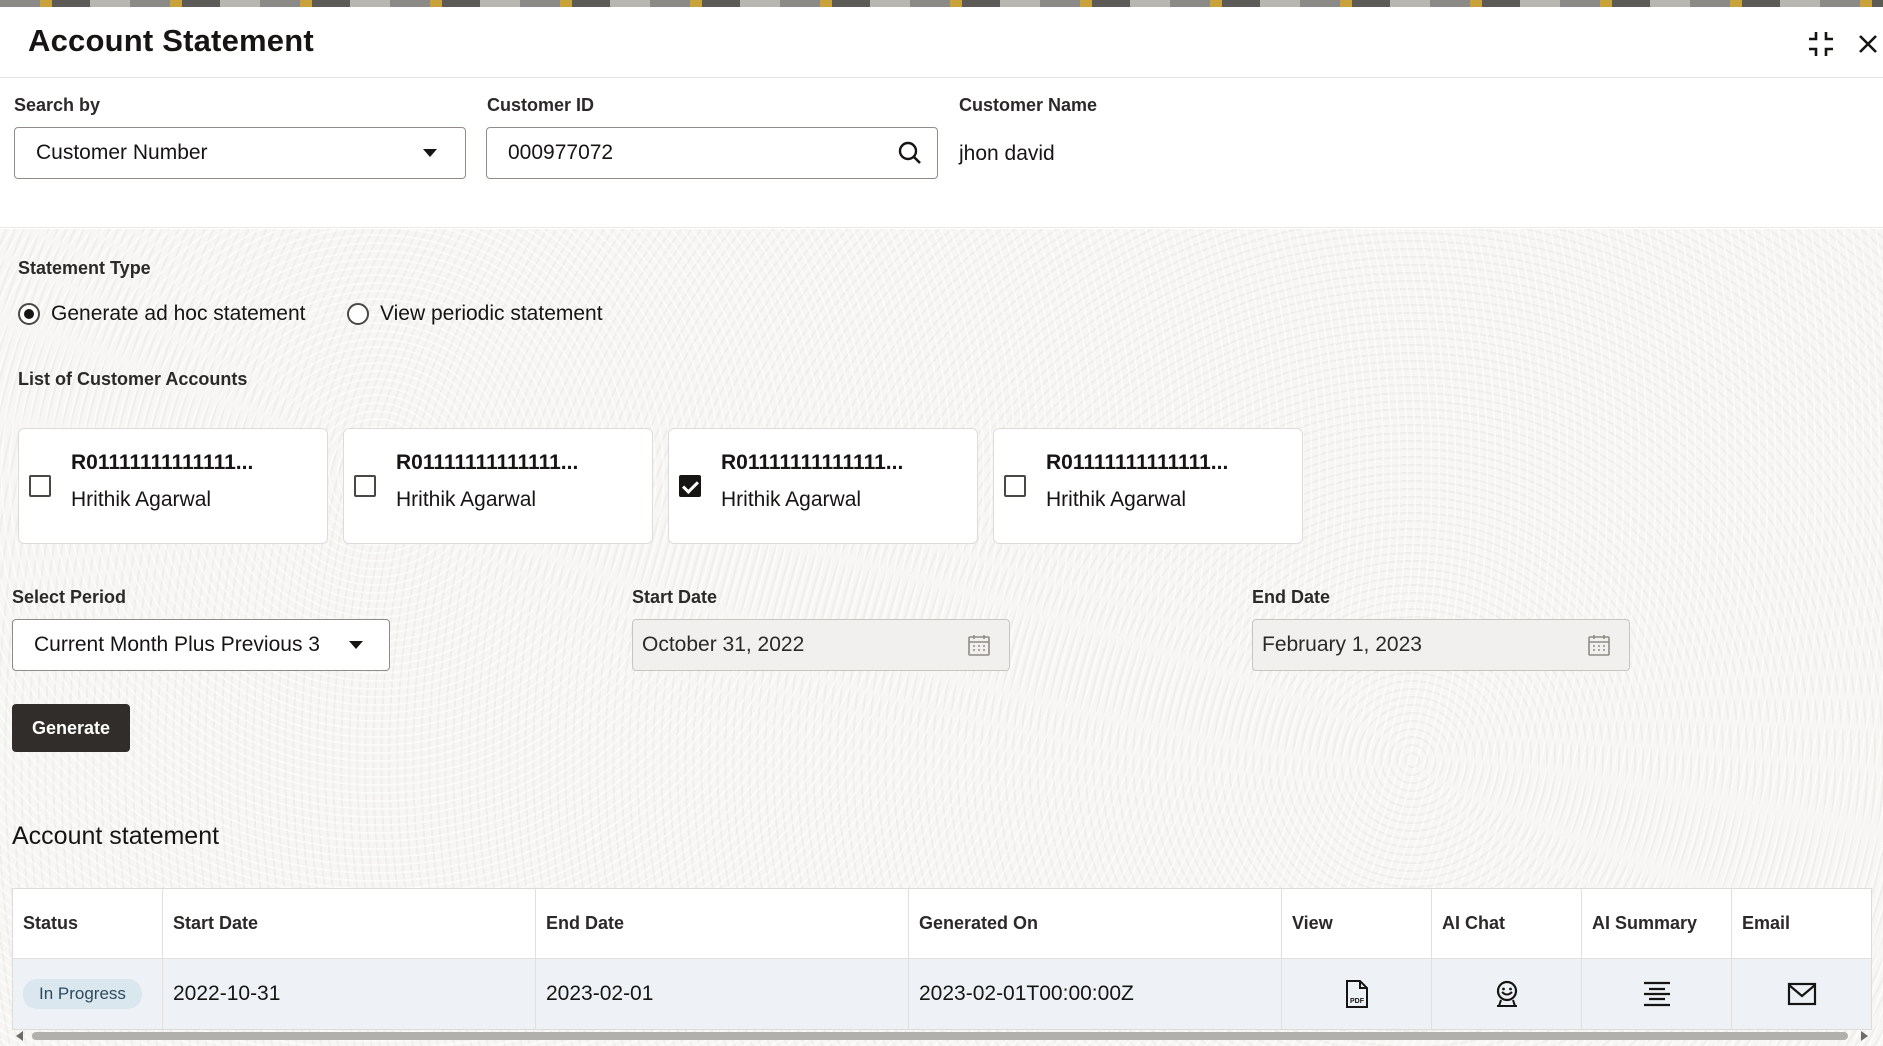 The width and height of the screenshot is (1883, 1046). I want to click on ai-summary-cell, so click(1657, 994).